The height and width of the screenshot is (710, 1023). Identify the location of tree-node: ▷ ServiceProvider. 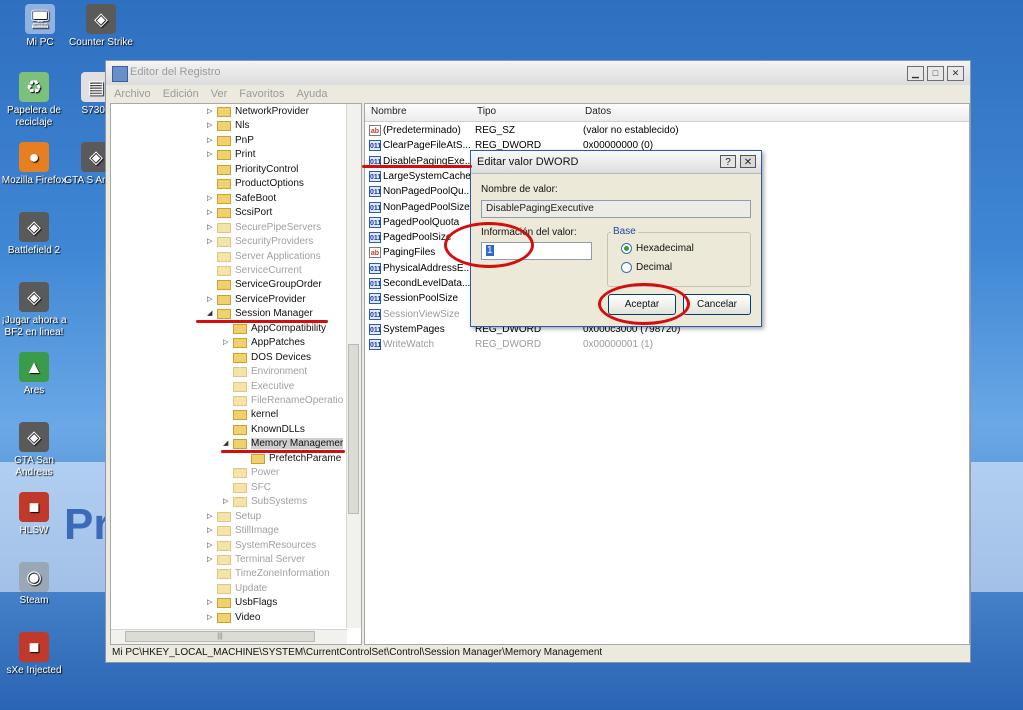
(256, 300).